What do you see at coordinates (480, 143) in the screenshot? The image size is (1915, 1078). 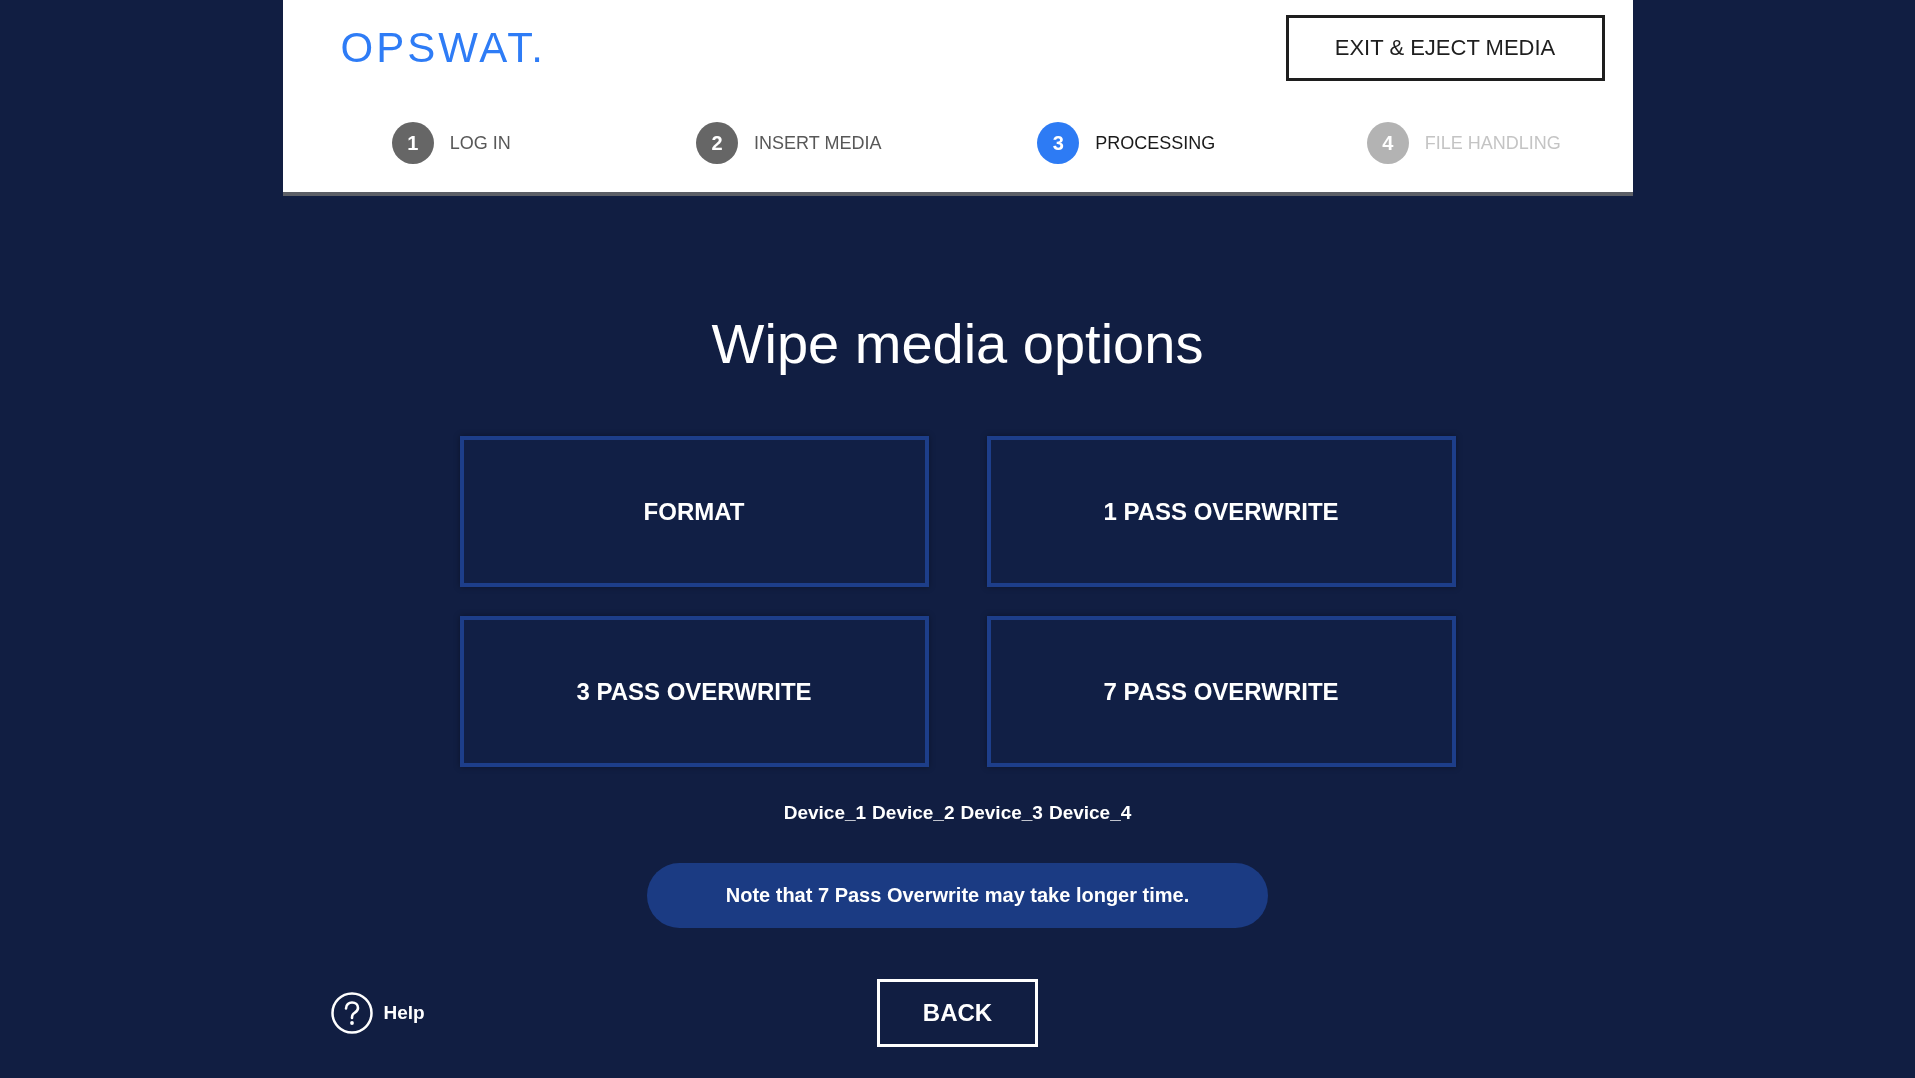 I see `step-label: LOG IN` at bounding box center [480, 143].